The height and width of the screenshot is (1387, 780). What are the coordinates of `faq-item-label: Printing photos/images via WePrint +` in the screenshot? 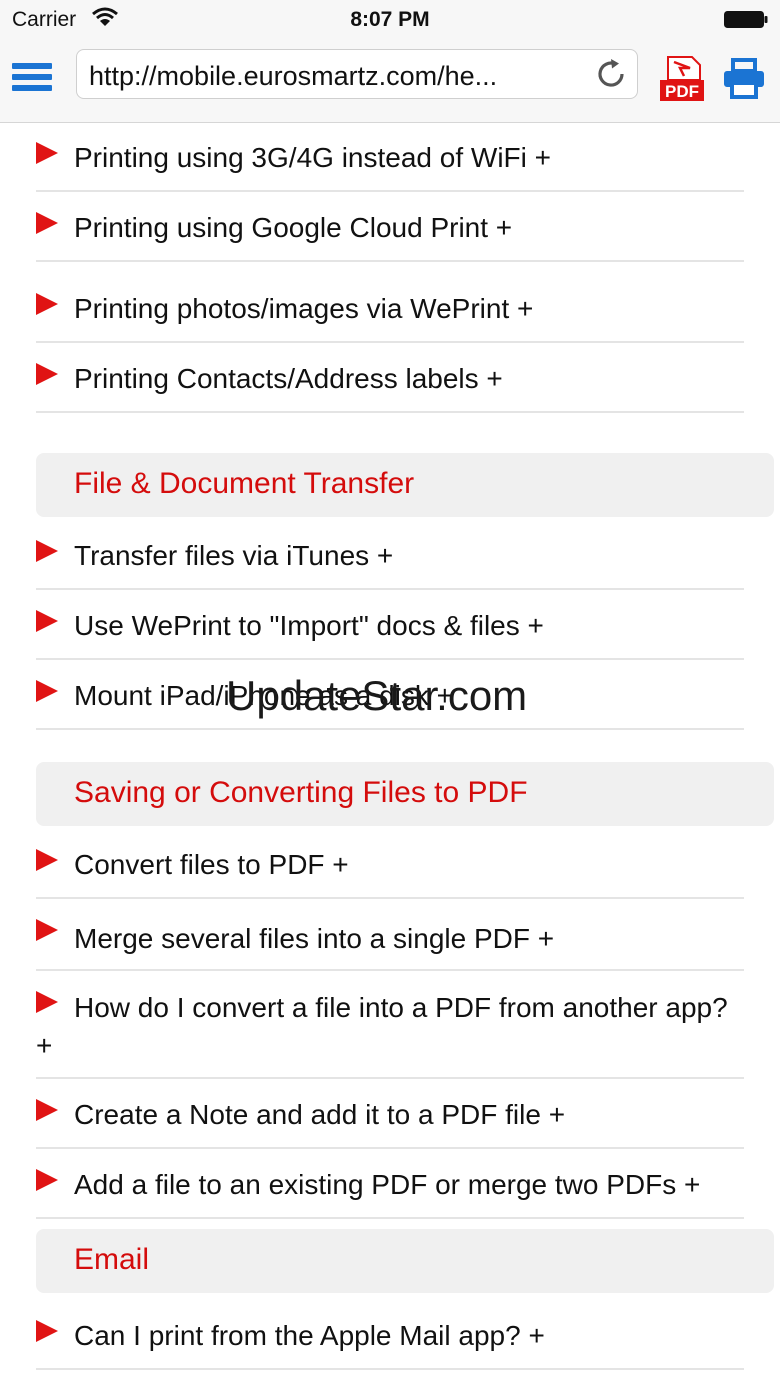 It's located at (304, 308).